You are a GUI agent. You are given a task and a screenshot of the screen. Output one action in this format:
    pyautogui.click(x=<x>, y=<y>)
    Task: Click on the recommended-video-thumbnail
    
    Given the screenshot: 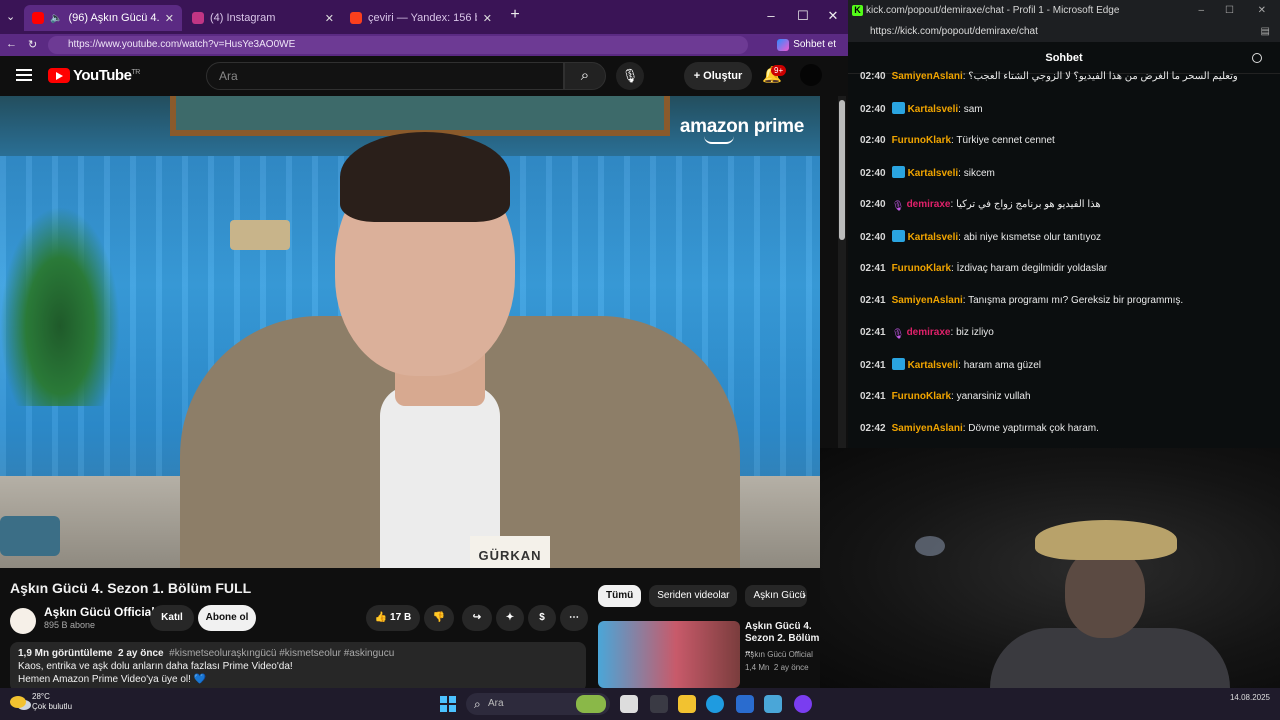 What is the action you would take?
    pyautogui.click(x=669, y=654)
    